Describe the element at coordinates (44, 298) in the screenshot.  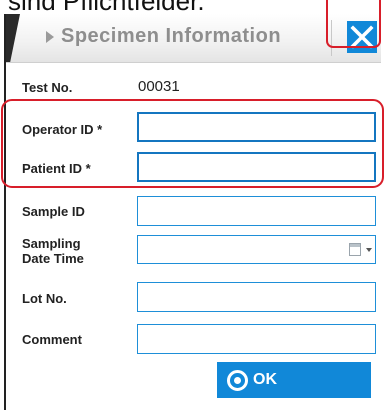
I see `lot-no-label: Lot No.` at that location.